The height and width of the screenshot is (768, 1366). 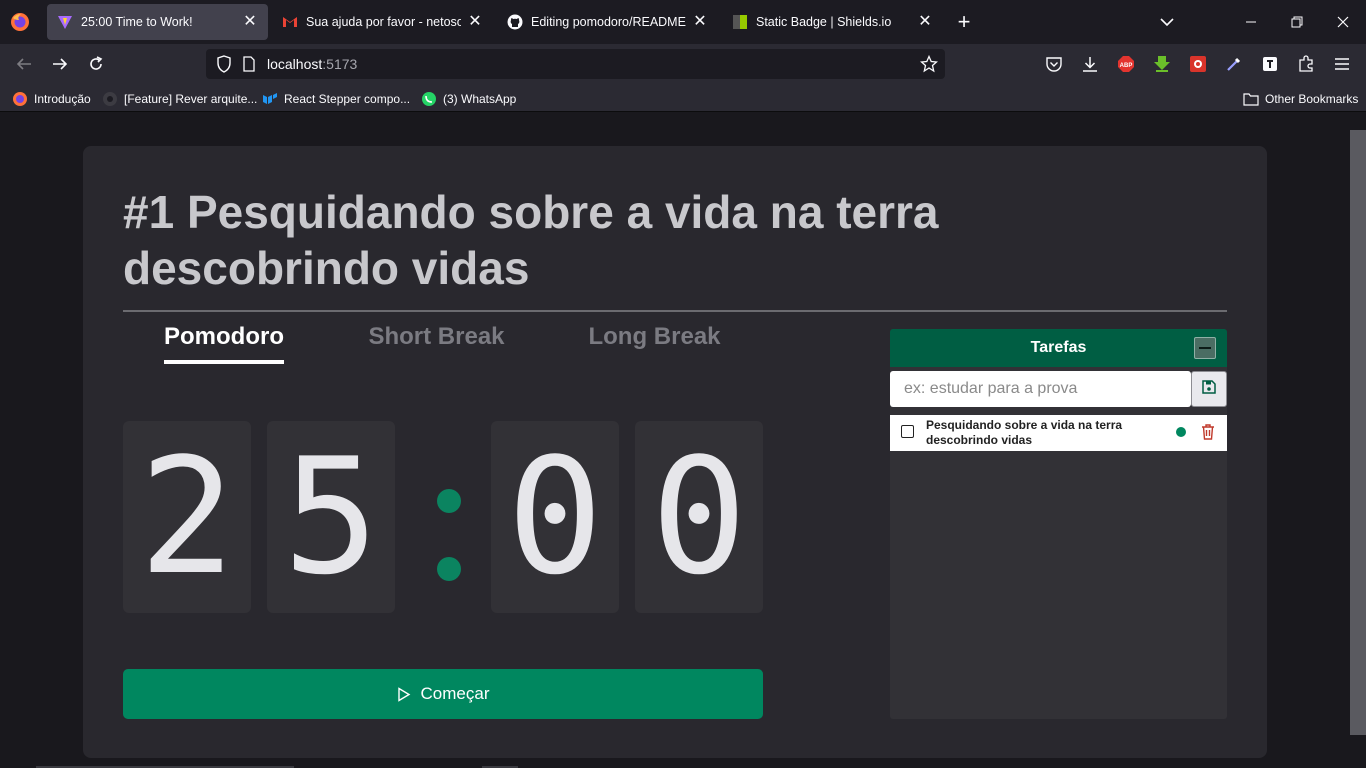 I want to click on url-text: localhost:5173, so click(x=312, y=64).